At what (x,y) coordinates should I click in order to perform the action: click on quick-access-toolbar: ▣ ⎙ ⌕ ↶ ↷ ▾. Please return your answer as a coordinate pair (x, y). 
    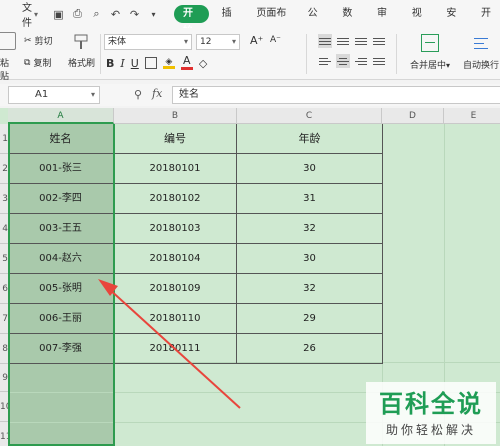
    Looking at the image, I should click on (106, 14).